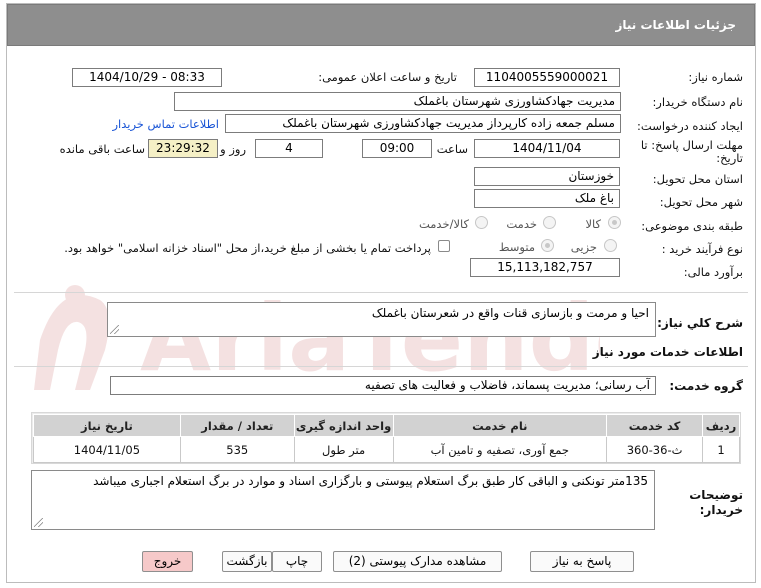 This screenshot has width=761, height=588. I want to click on back-button: بازگشت, so click(247, 561).